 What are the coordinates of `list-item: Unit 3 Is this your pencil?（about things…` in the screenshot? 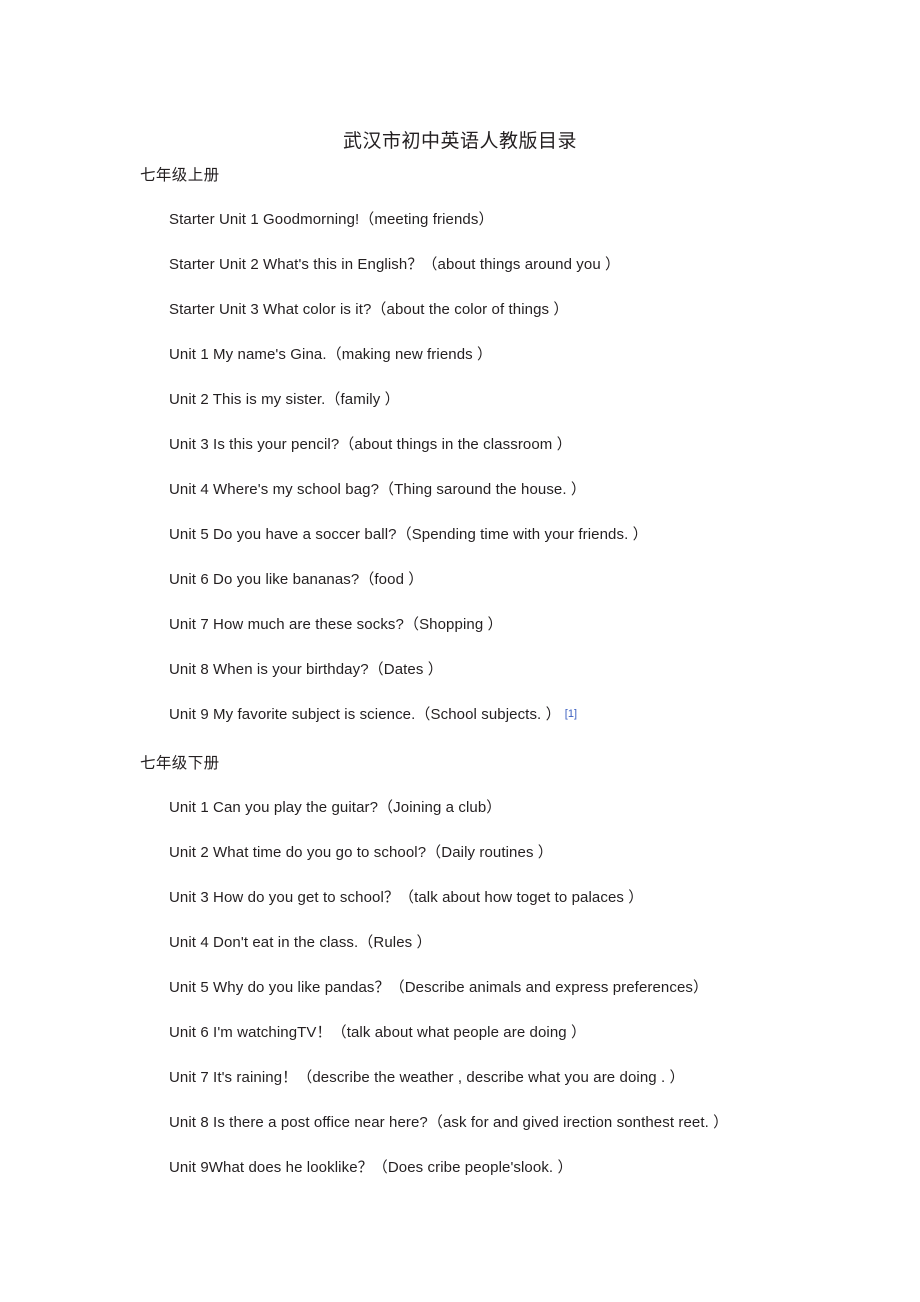 It's located at (408, 444).